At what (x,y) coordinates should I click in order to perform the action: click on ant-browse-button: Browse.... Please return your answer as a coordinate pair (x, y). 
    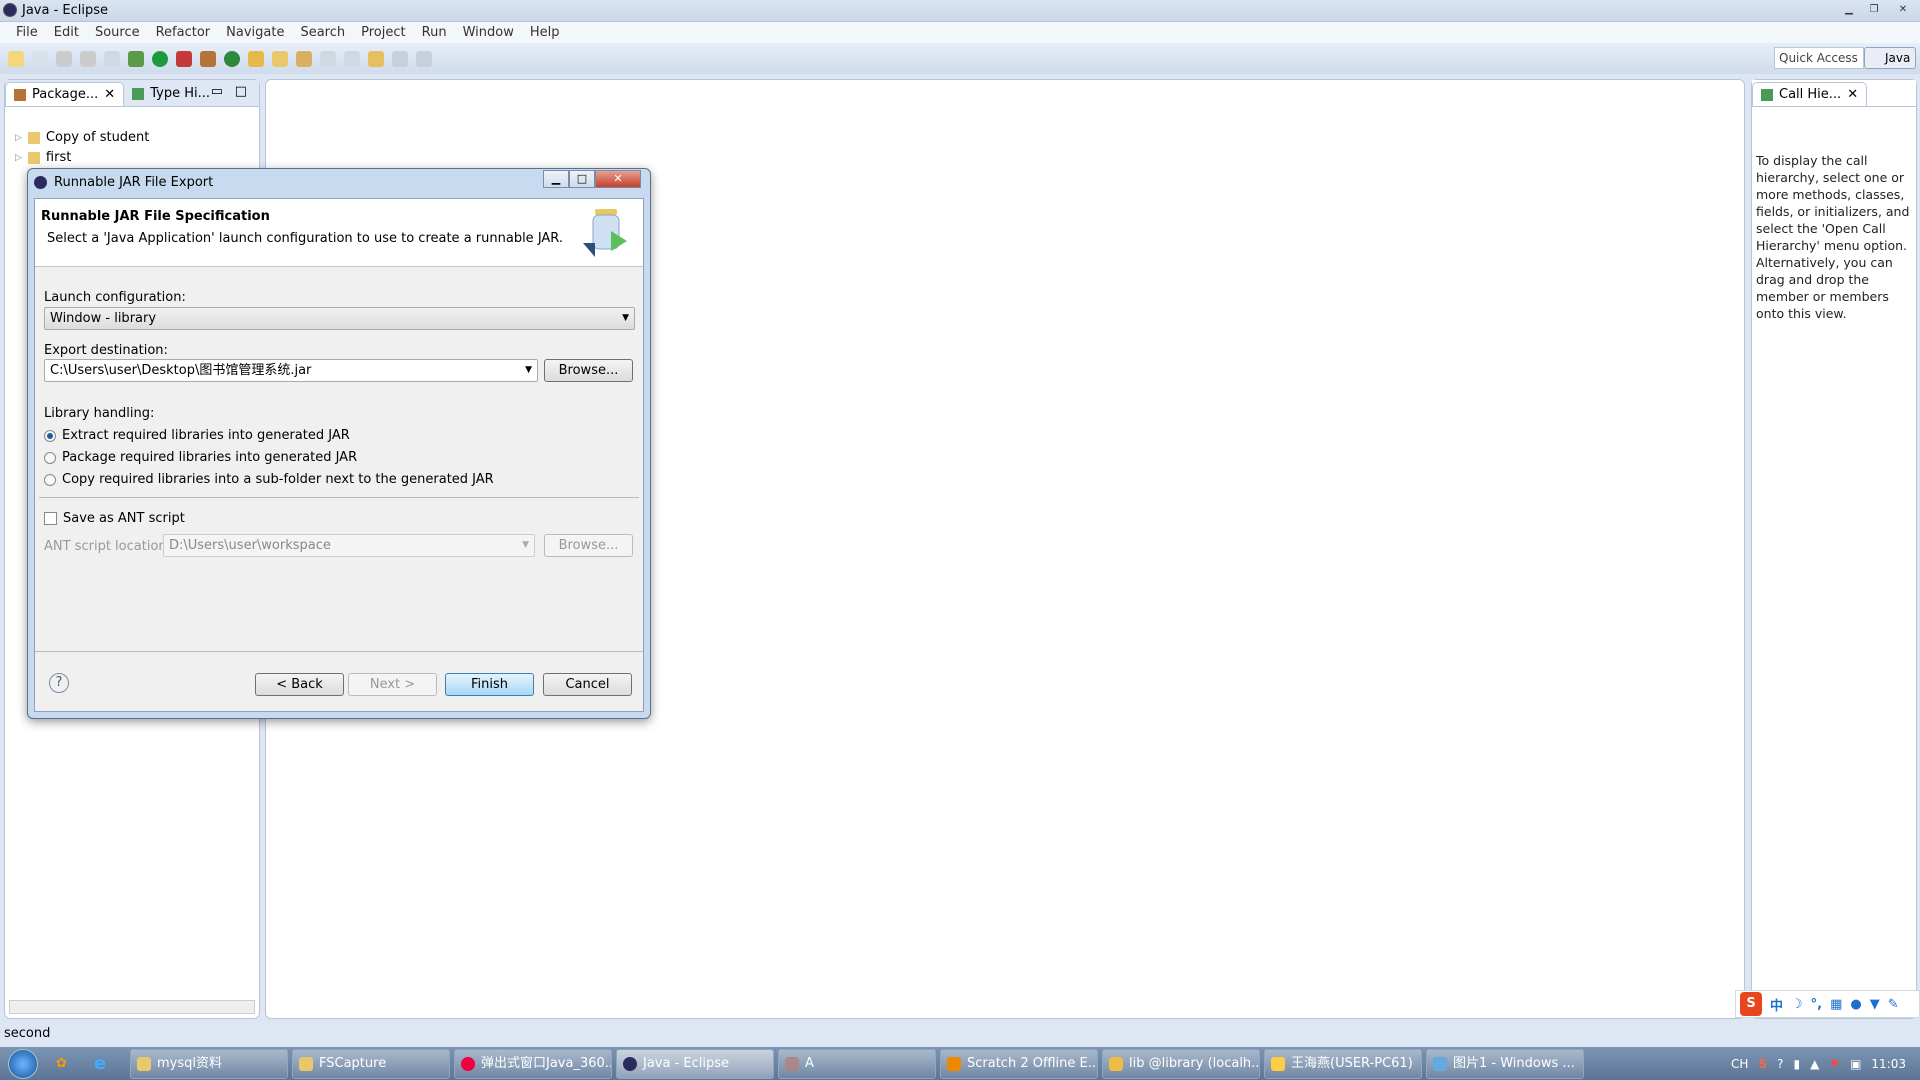
    Looking at the image, I should click on (588, 545).